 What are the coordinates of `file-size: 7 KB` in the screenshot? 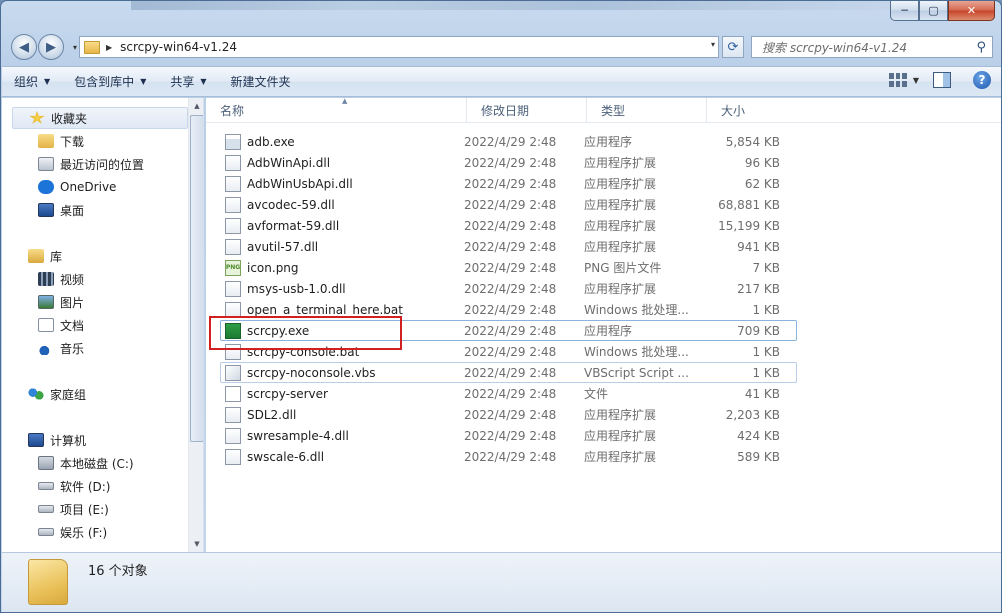 It's located at (766, 267).